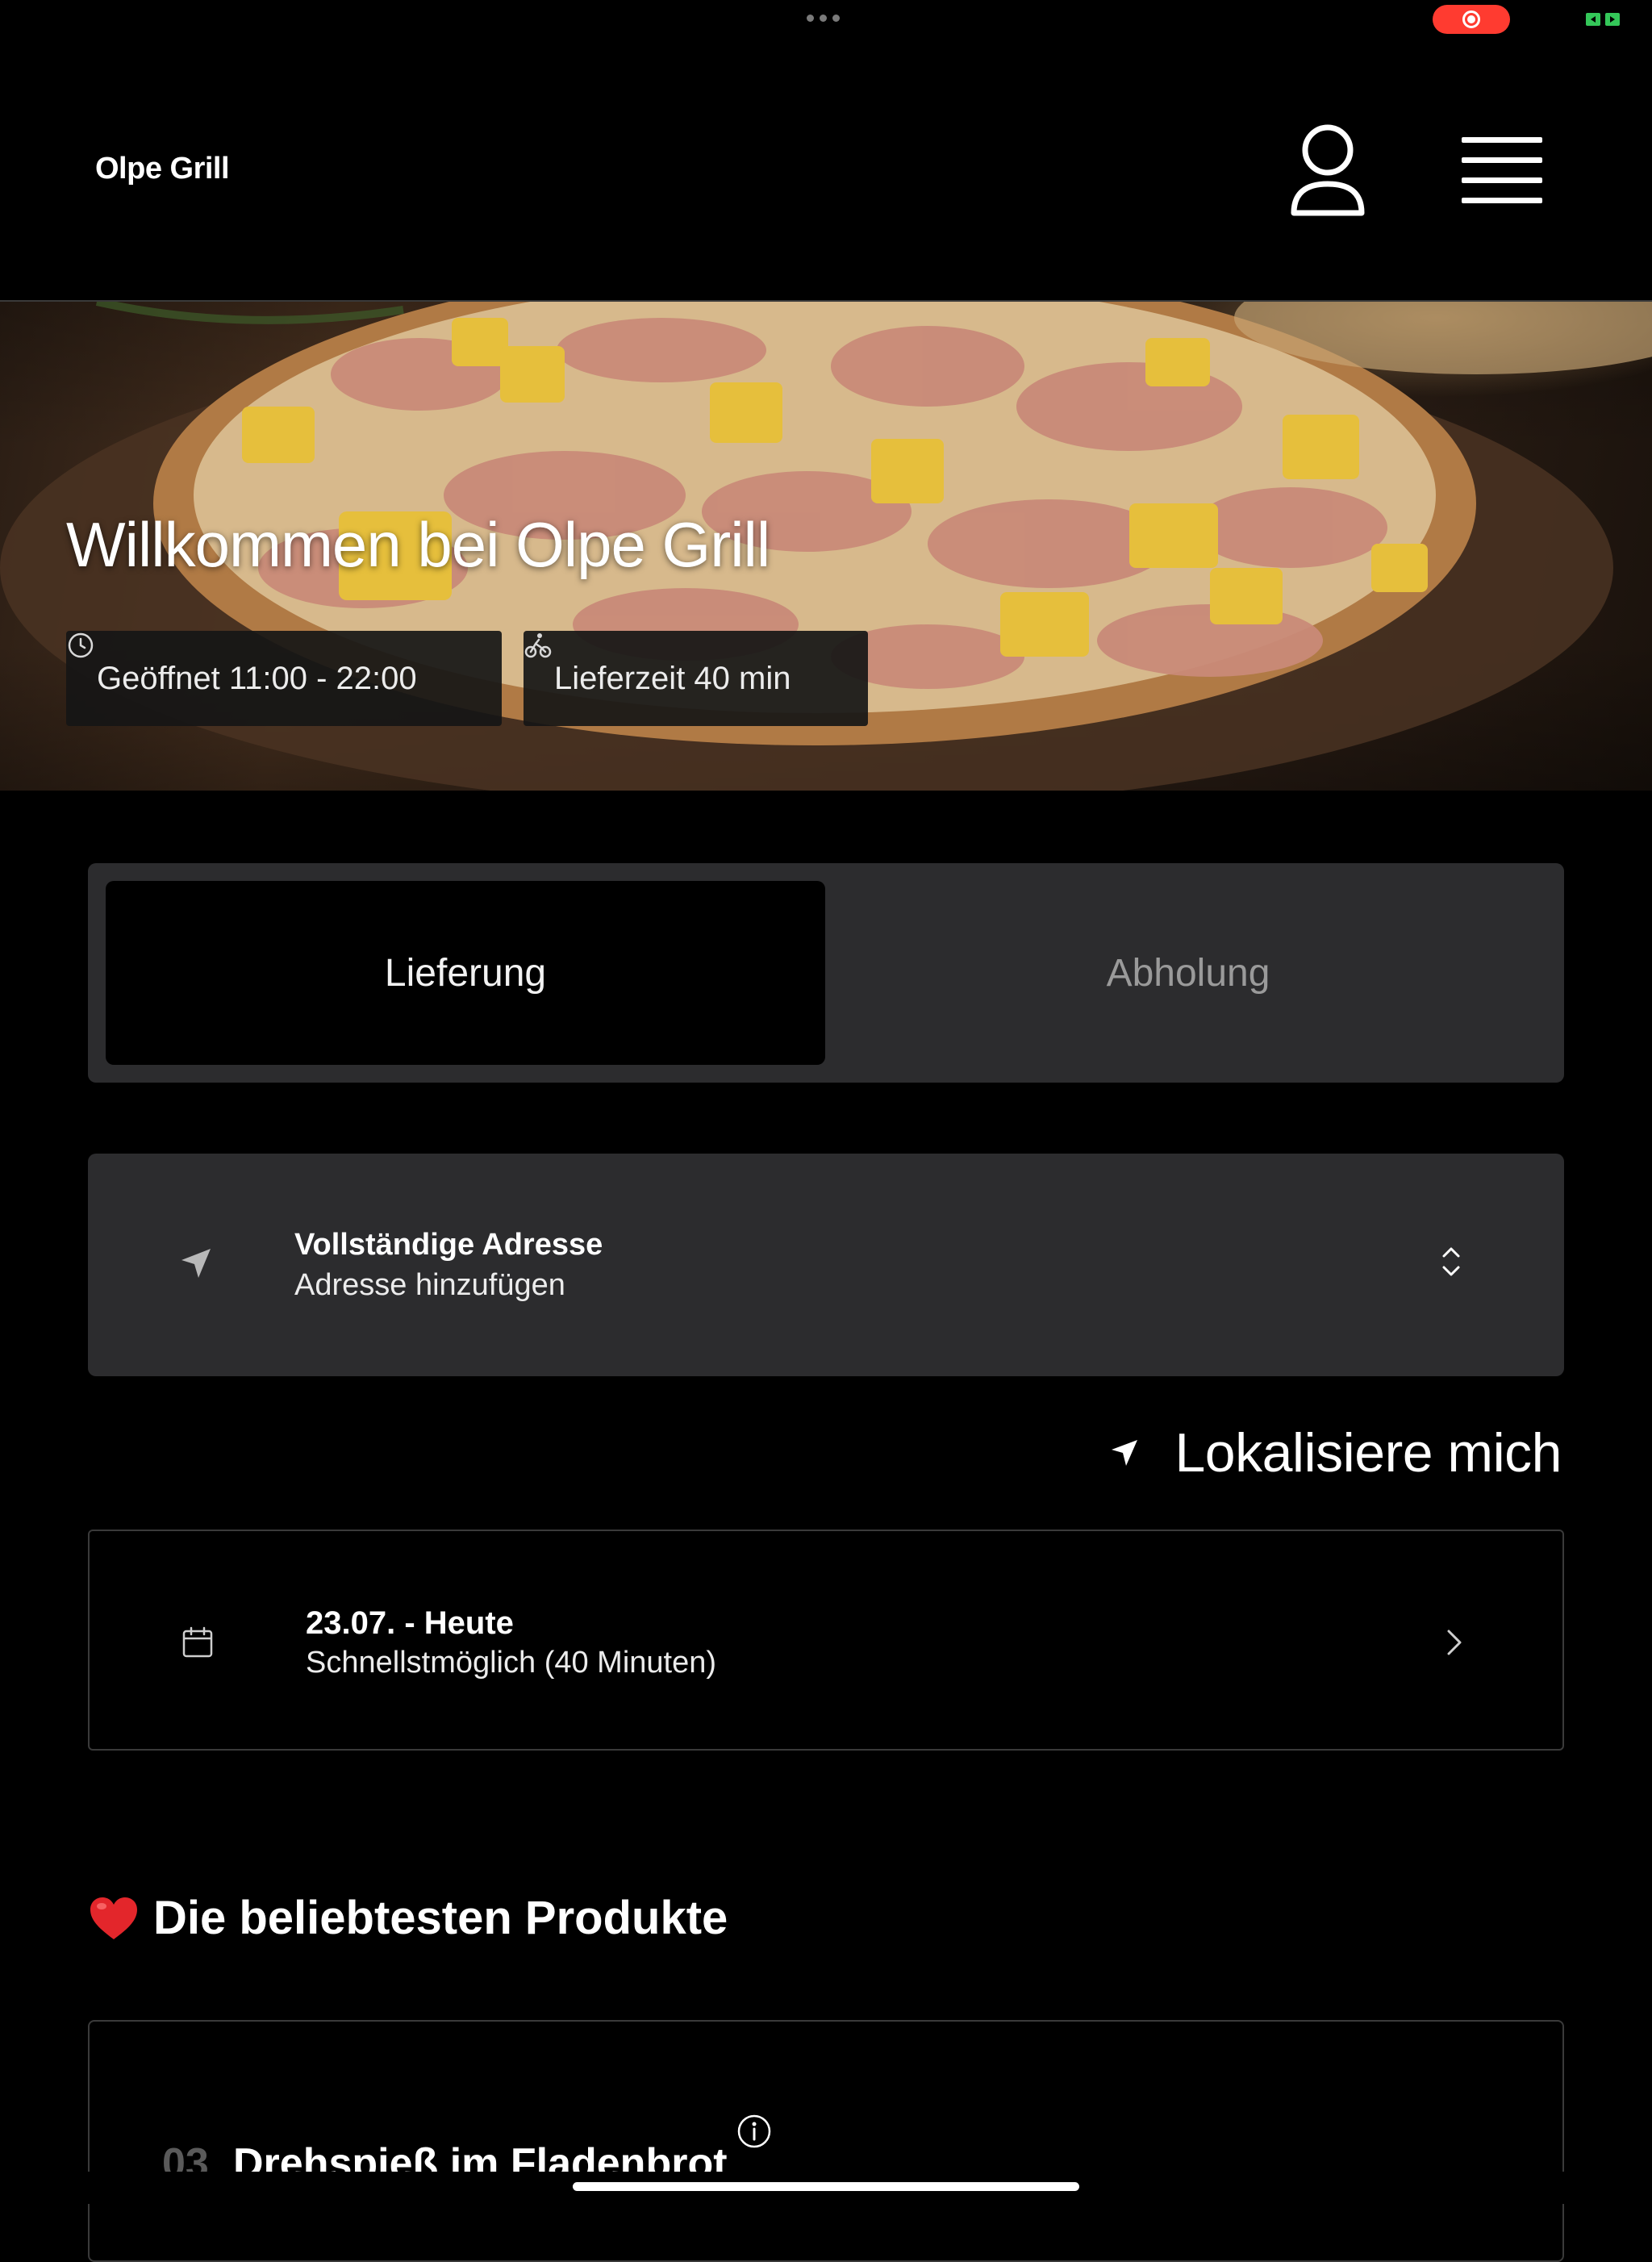 The image size is (1652, 2262). Describe the element at coordinates (1603, 21) in the screenshot. I see `battery-icon` at that location.